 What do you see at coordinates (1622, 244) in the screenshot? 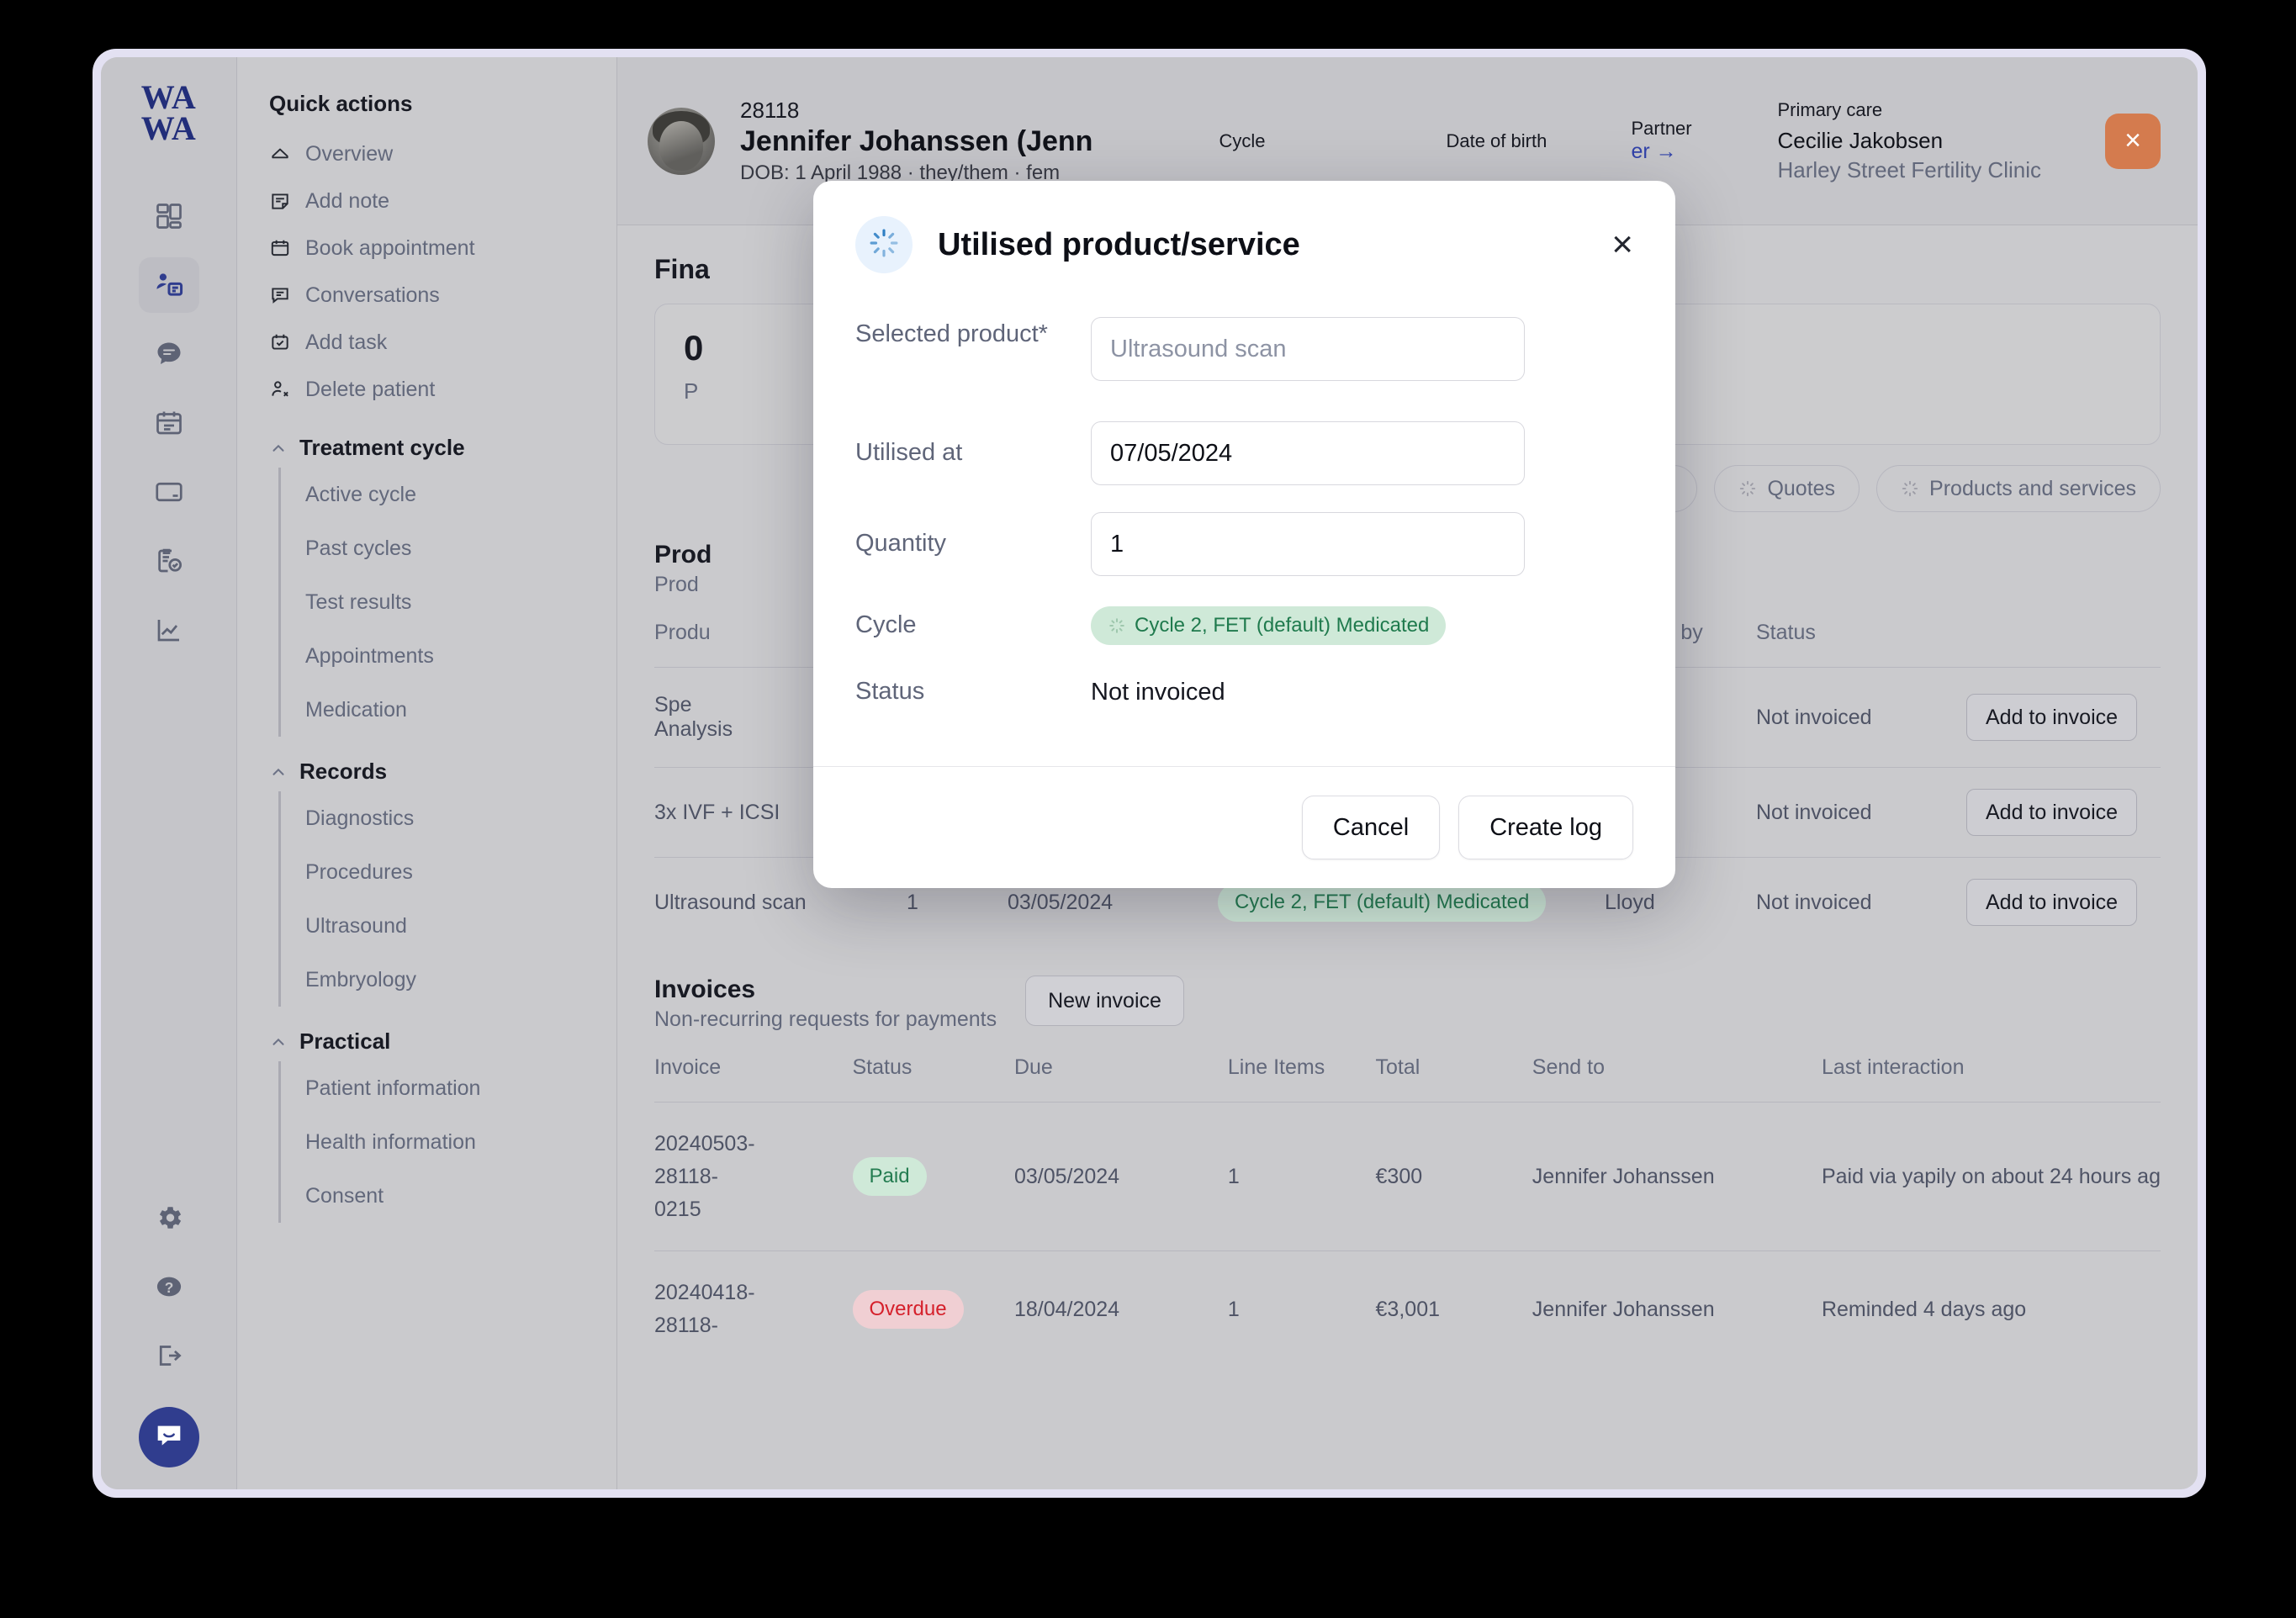
I see `close-icon: ×` at bounding box center [1622, 244].